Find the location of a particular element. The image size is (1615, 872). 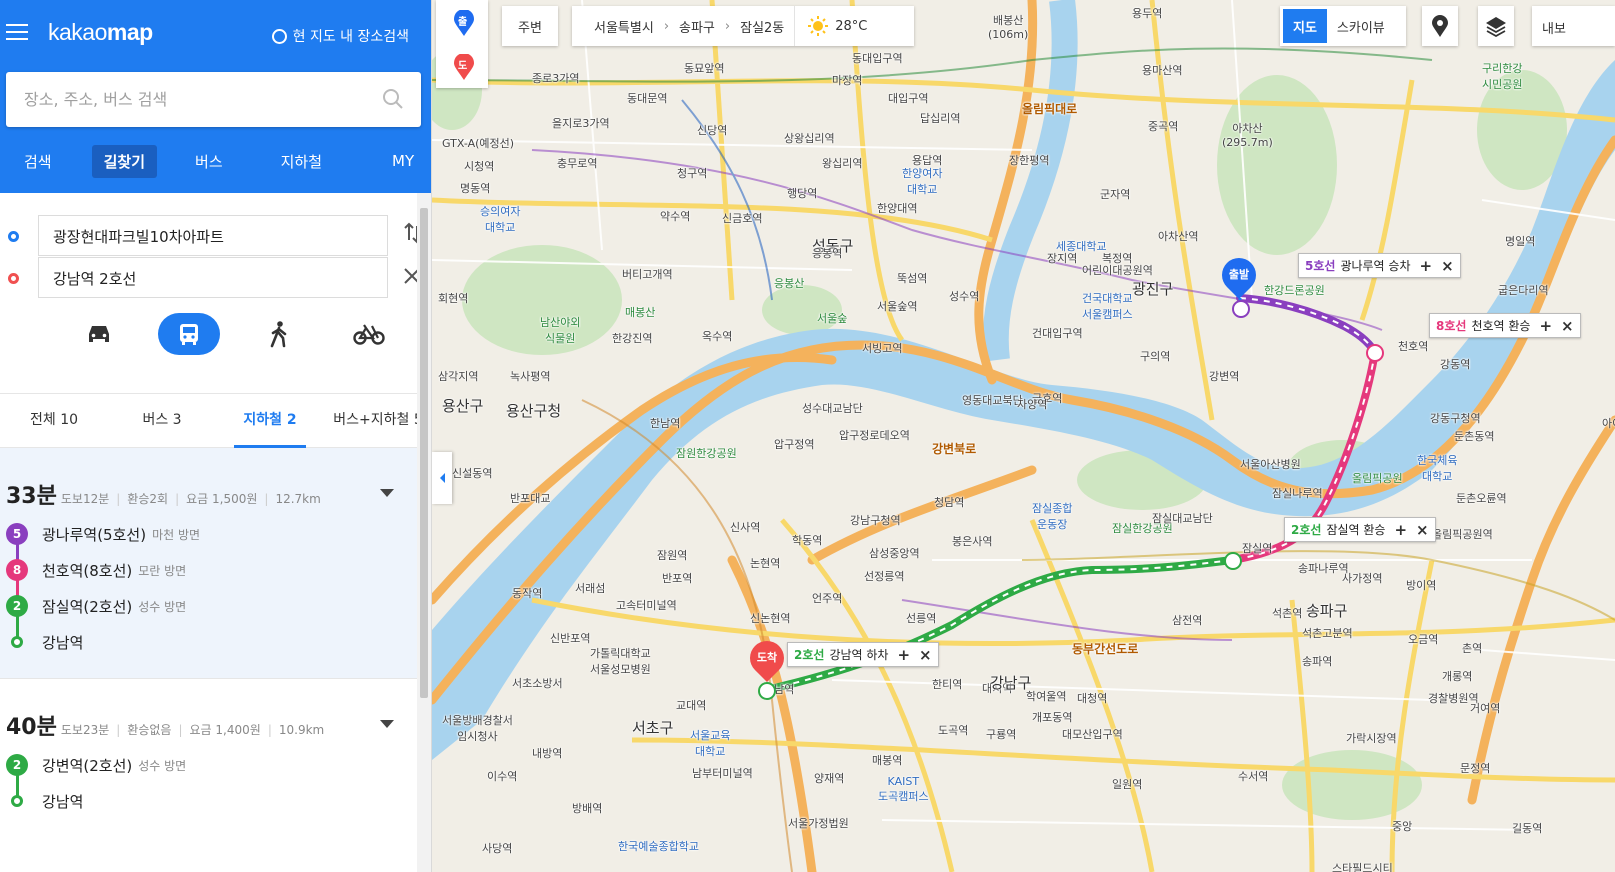

map-label: 석촌역 is located at coordinates (1287, 613).